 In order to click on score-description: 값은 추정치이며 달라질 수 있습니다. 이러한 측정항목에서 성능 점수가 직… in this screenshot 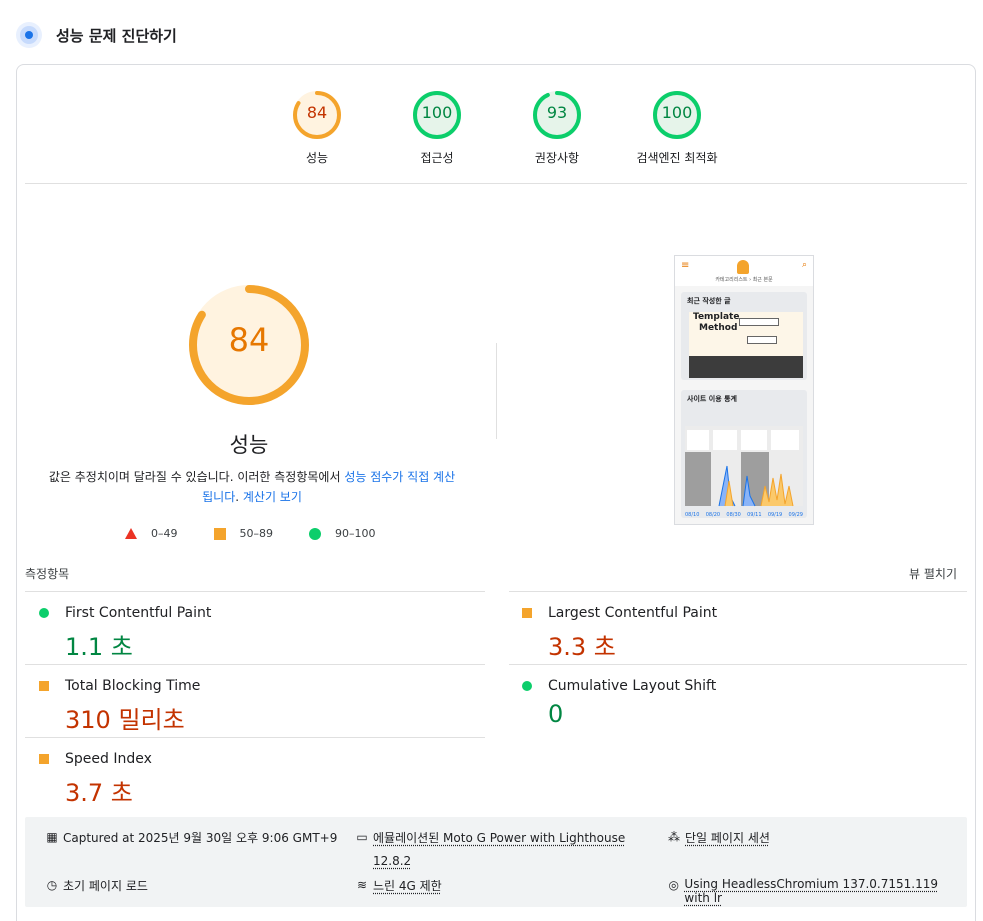, I will do `click(252, 487)`.